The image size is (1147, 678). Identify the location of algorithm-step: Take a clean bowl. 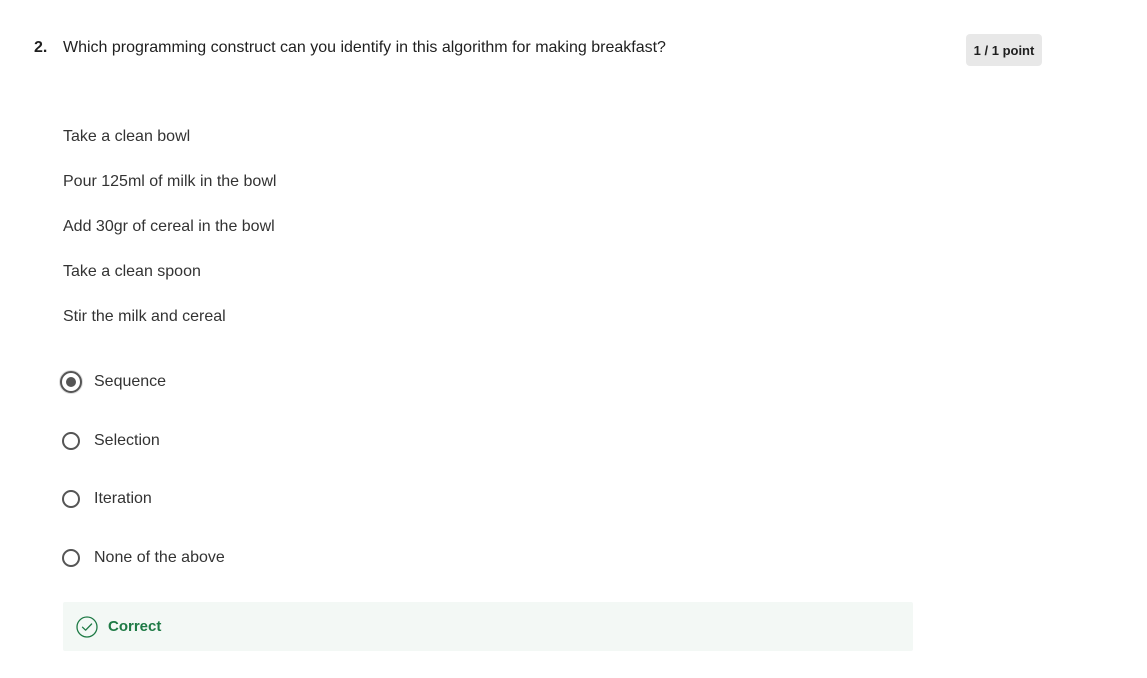
(127, 136).